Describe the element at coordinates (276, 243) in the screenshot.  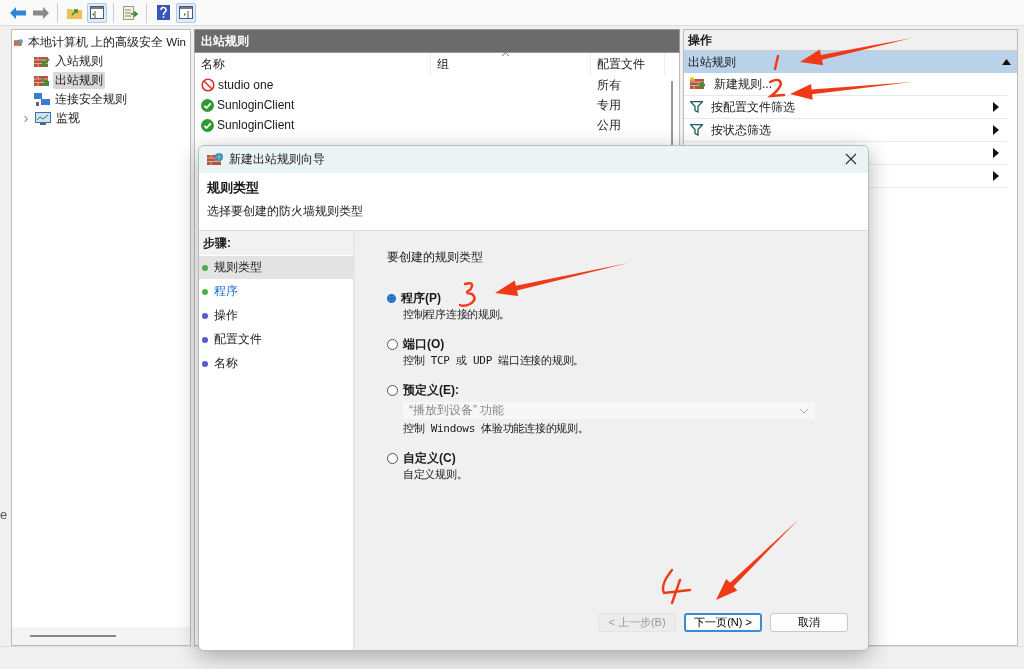
I see `steps-title: 步骤:` at that location.